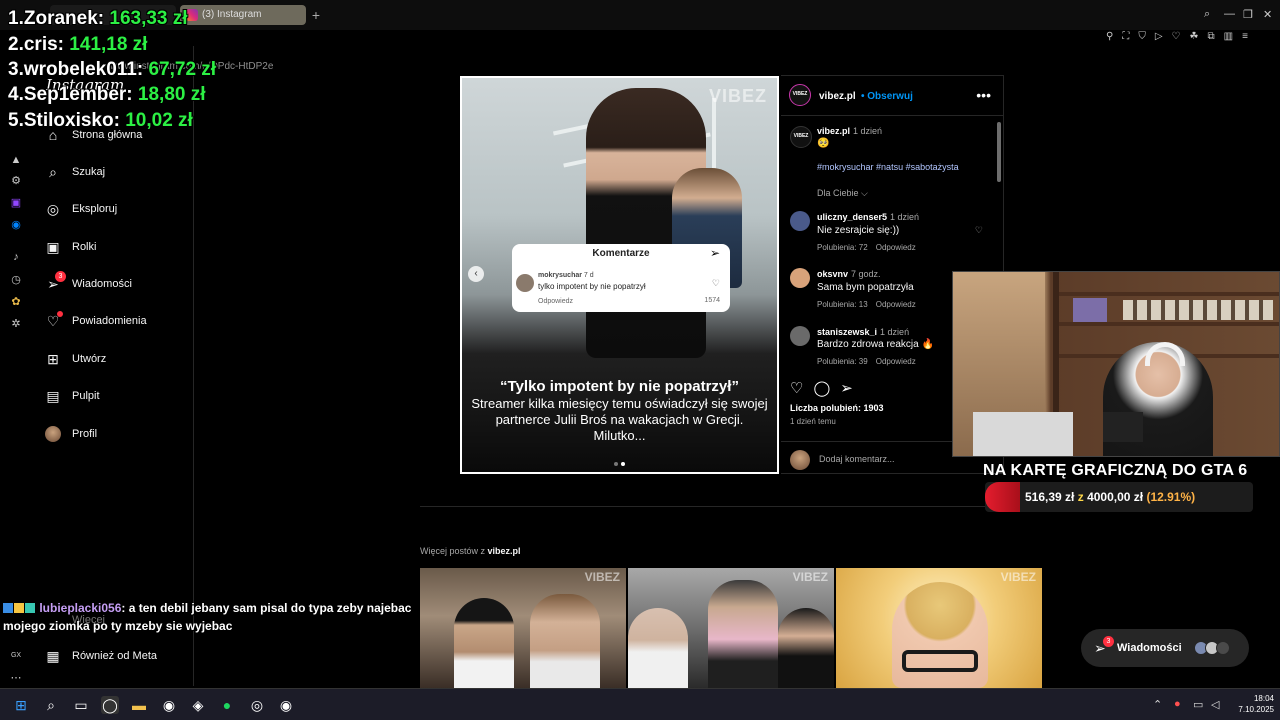 This screenshot has width=1280, height=720. What do you see at coordinates (70, 434) in the screenshot?
I see `nav-profile: Profil` at bounding box center [70, 434].